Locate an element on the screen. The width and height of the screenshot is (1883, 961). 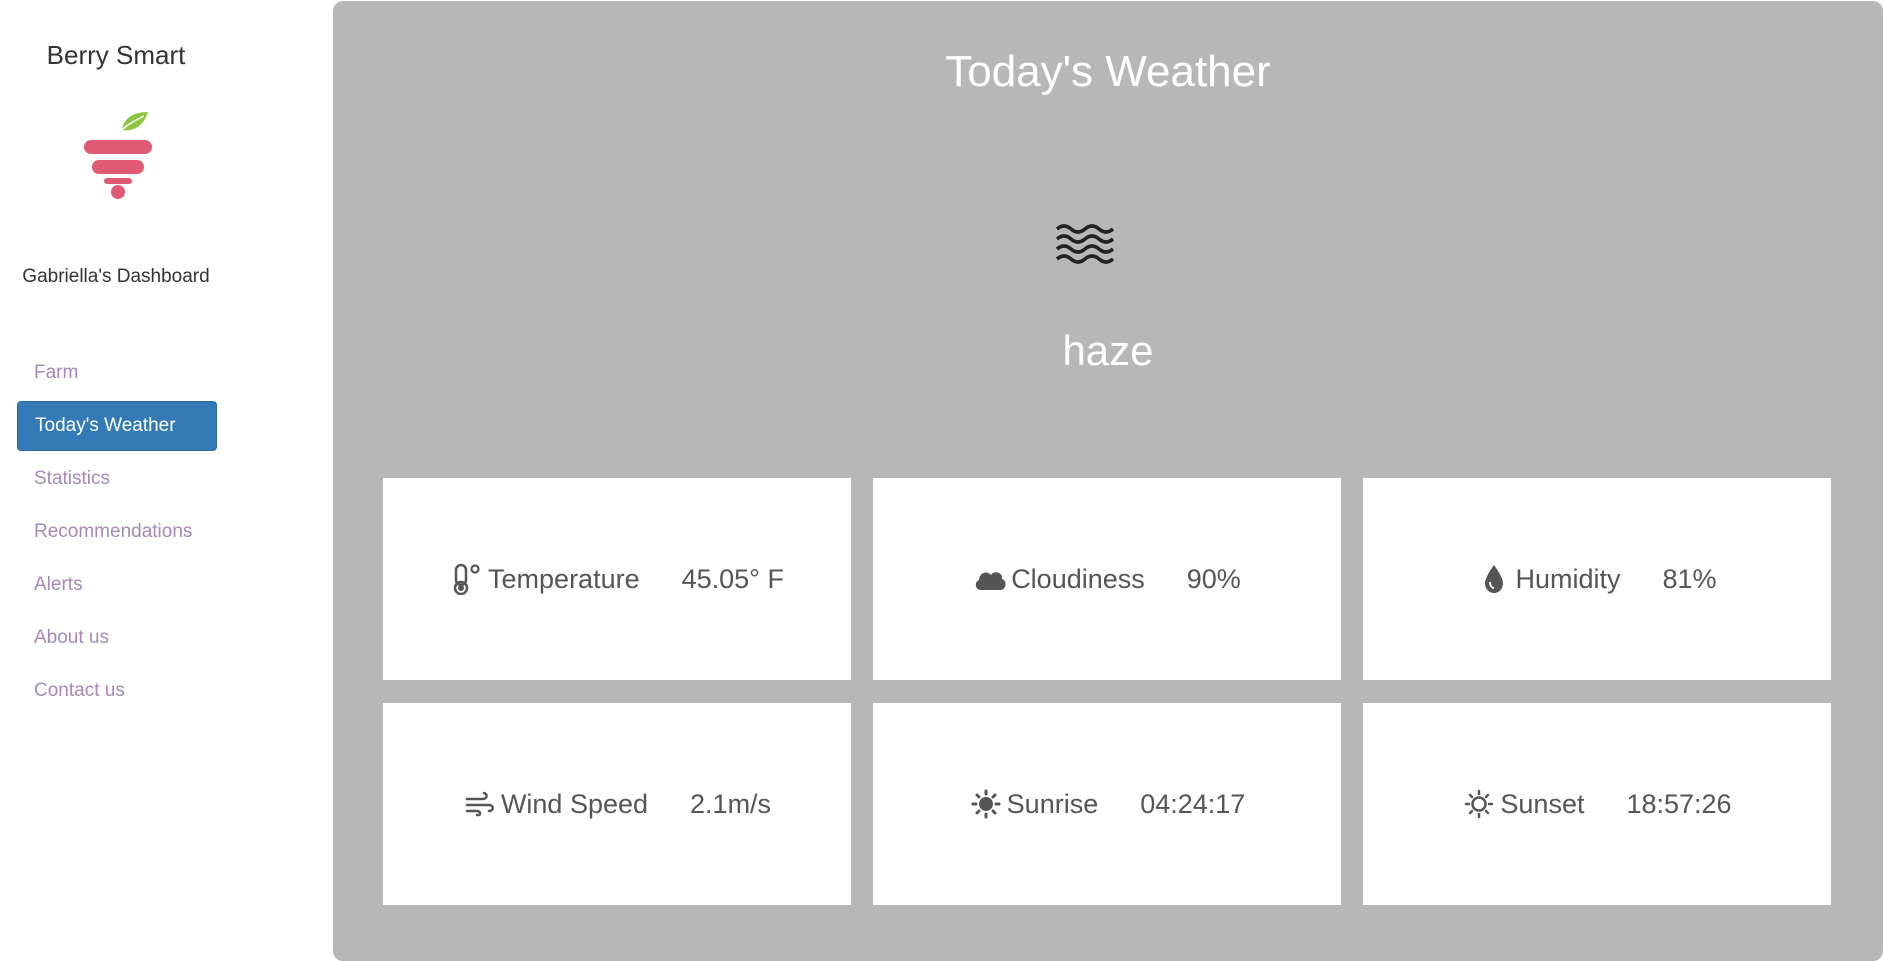
cloudiness-label: Cloudiness is located at coordinates (1078, 578).